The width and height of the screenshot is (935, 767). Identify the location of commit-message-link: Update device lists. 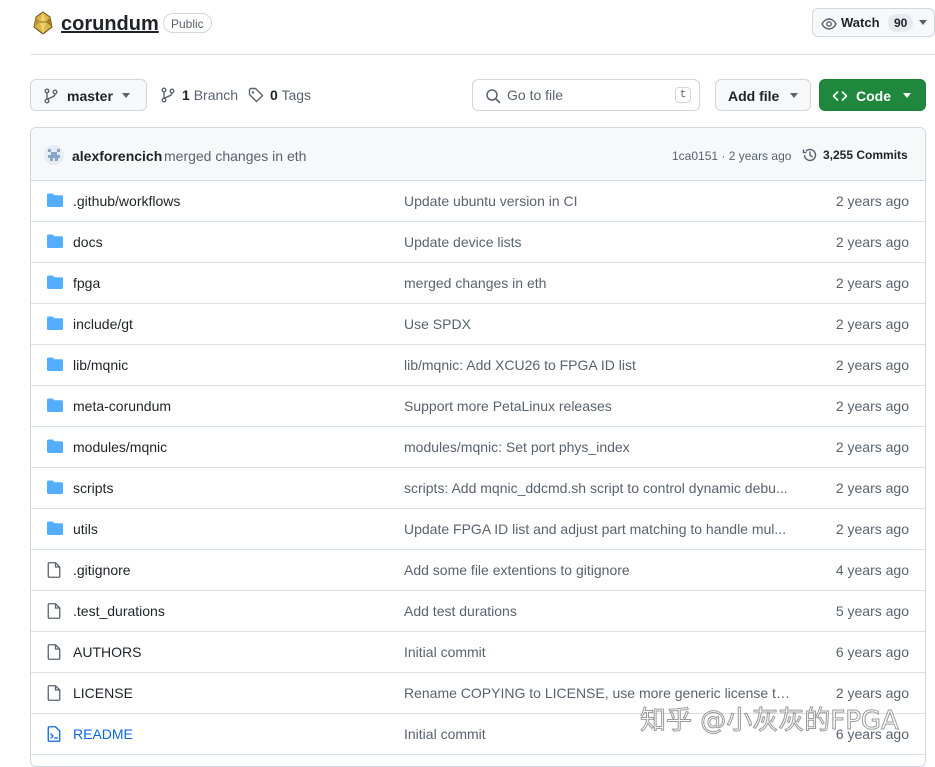
(463, 242).